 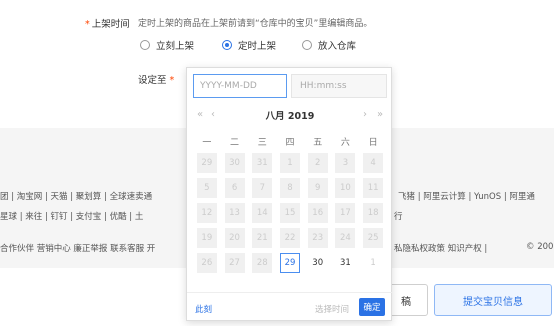 I want to click on calendar-day-label: 8, so click(x=289, y=188).